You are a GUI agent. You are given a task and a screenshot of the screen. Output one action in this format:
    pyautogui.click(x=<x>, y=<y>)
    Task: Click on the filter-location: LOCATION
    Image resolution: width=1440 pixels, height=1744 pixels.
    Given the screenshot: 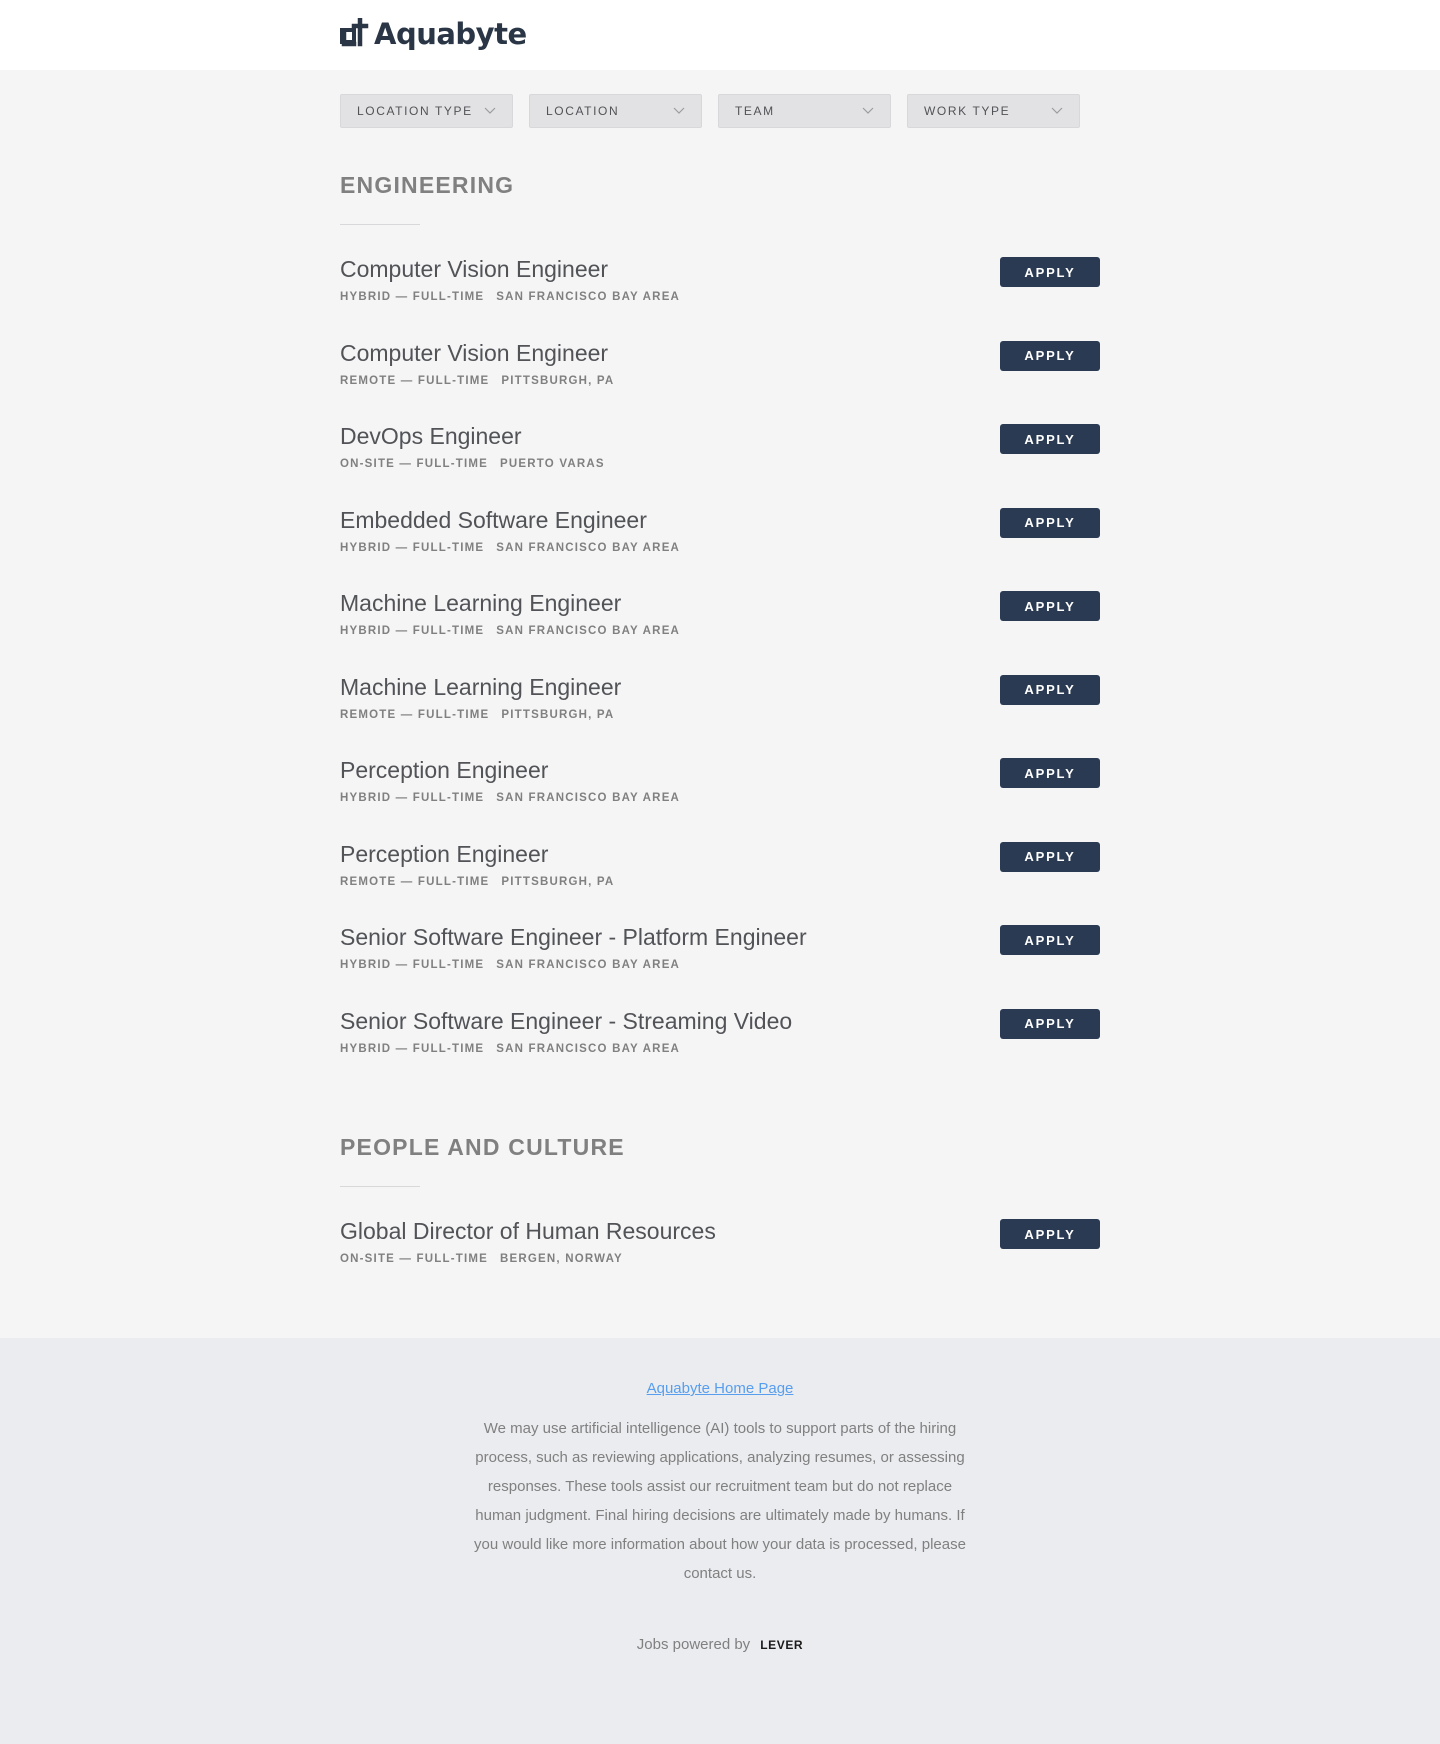 What is the action you would take?
    pyautogui.click(x=615, y=111)
    